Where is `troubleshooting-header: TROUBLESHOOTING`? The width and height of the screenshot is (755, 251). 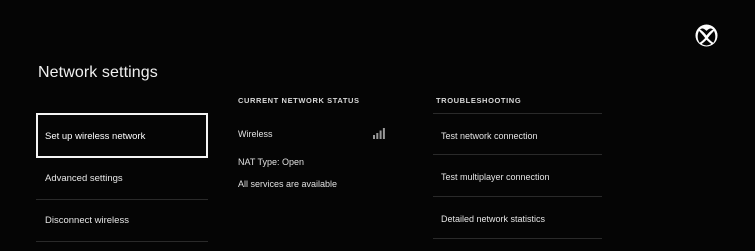
troubleshooting-header: TROUBLESHOOTING is located at coordinates (479, 100).